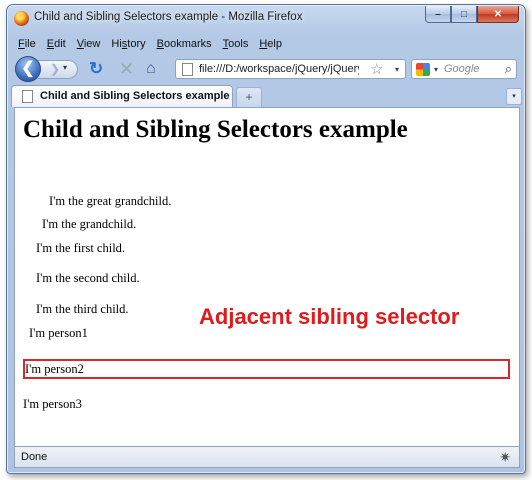 This screenshot has width=532, height=480. I want to click on minimize-button: –, so click(438, 14).